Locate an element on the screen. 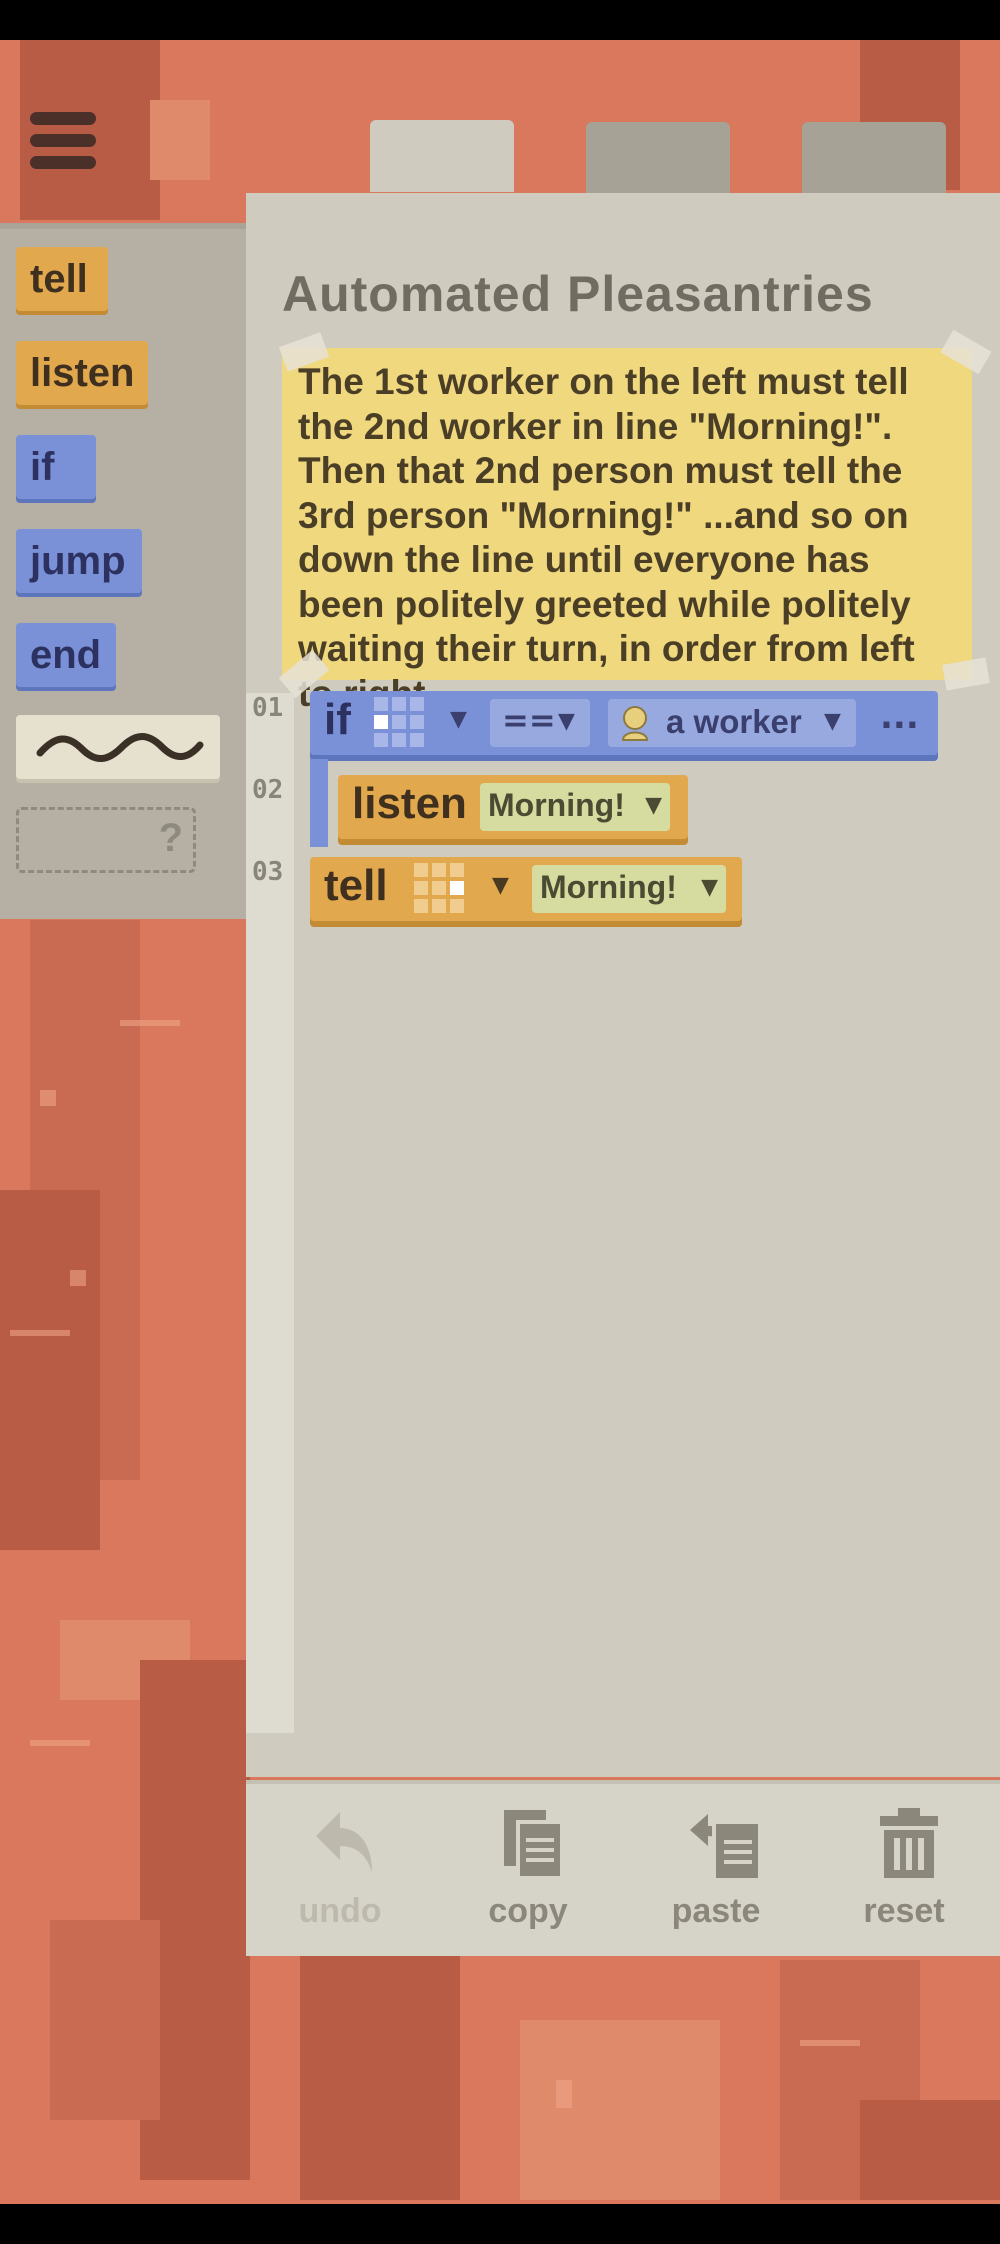  paste-label: paste is located at coordinates (716, 1911).